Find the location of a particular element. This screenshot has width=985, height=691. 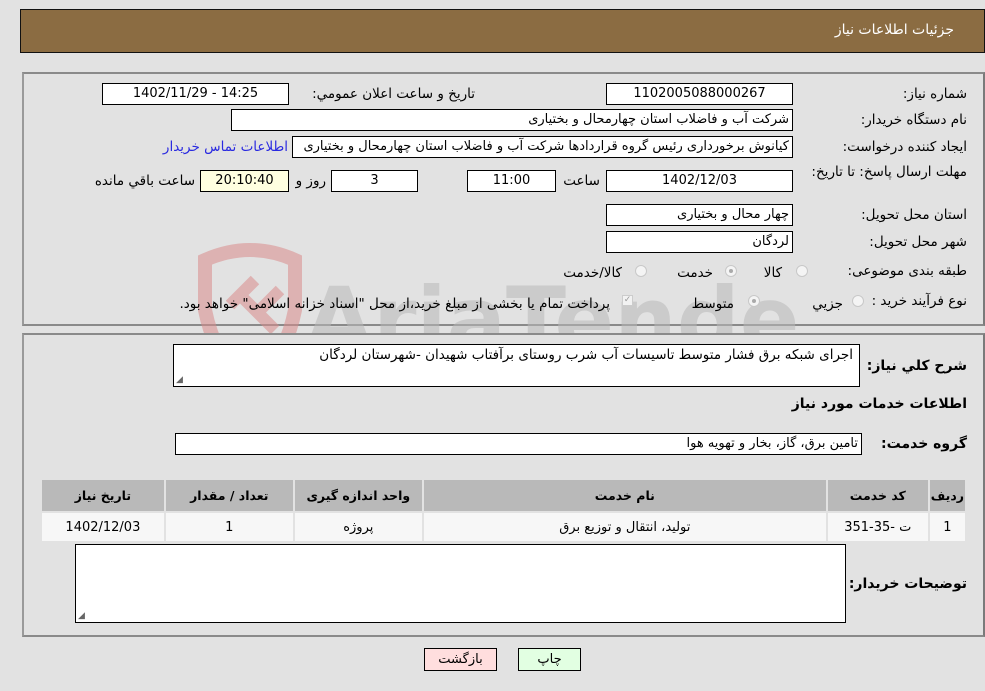

category-option-goods-service: کالا/خدمت is located at coordinates (592, 273).